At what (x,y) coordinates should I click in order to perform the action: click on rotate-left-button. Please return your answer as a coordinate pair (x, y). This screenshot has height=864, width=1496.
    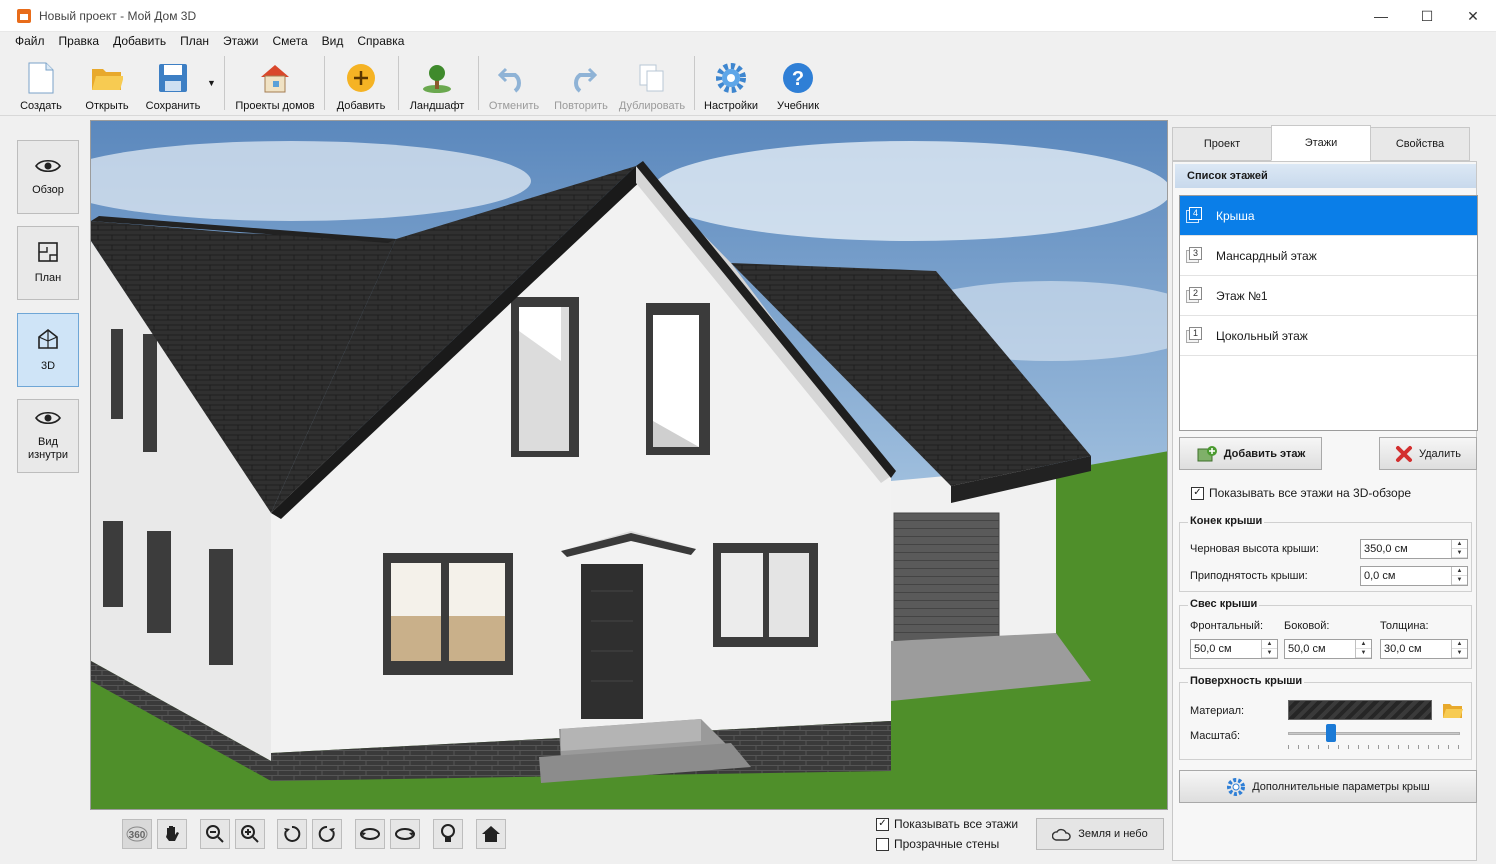
    Looking at the image, I should click on (292, 834).